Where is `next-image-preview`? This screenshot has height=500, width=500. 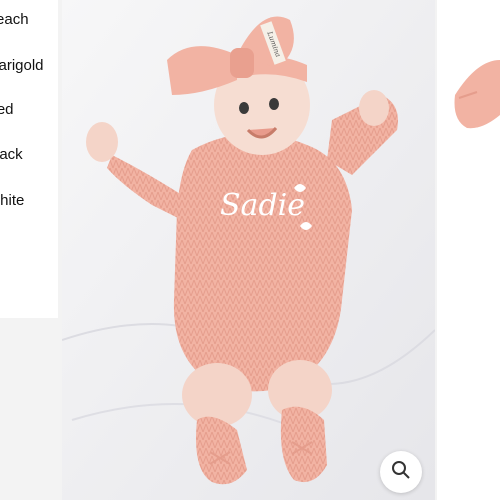
next-image-preview is located at coordinates (468, 250).